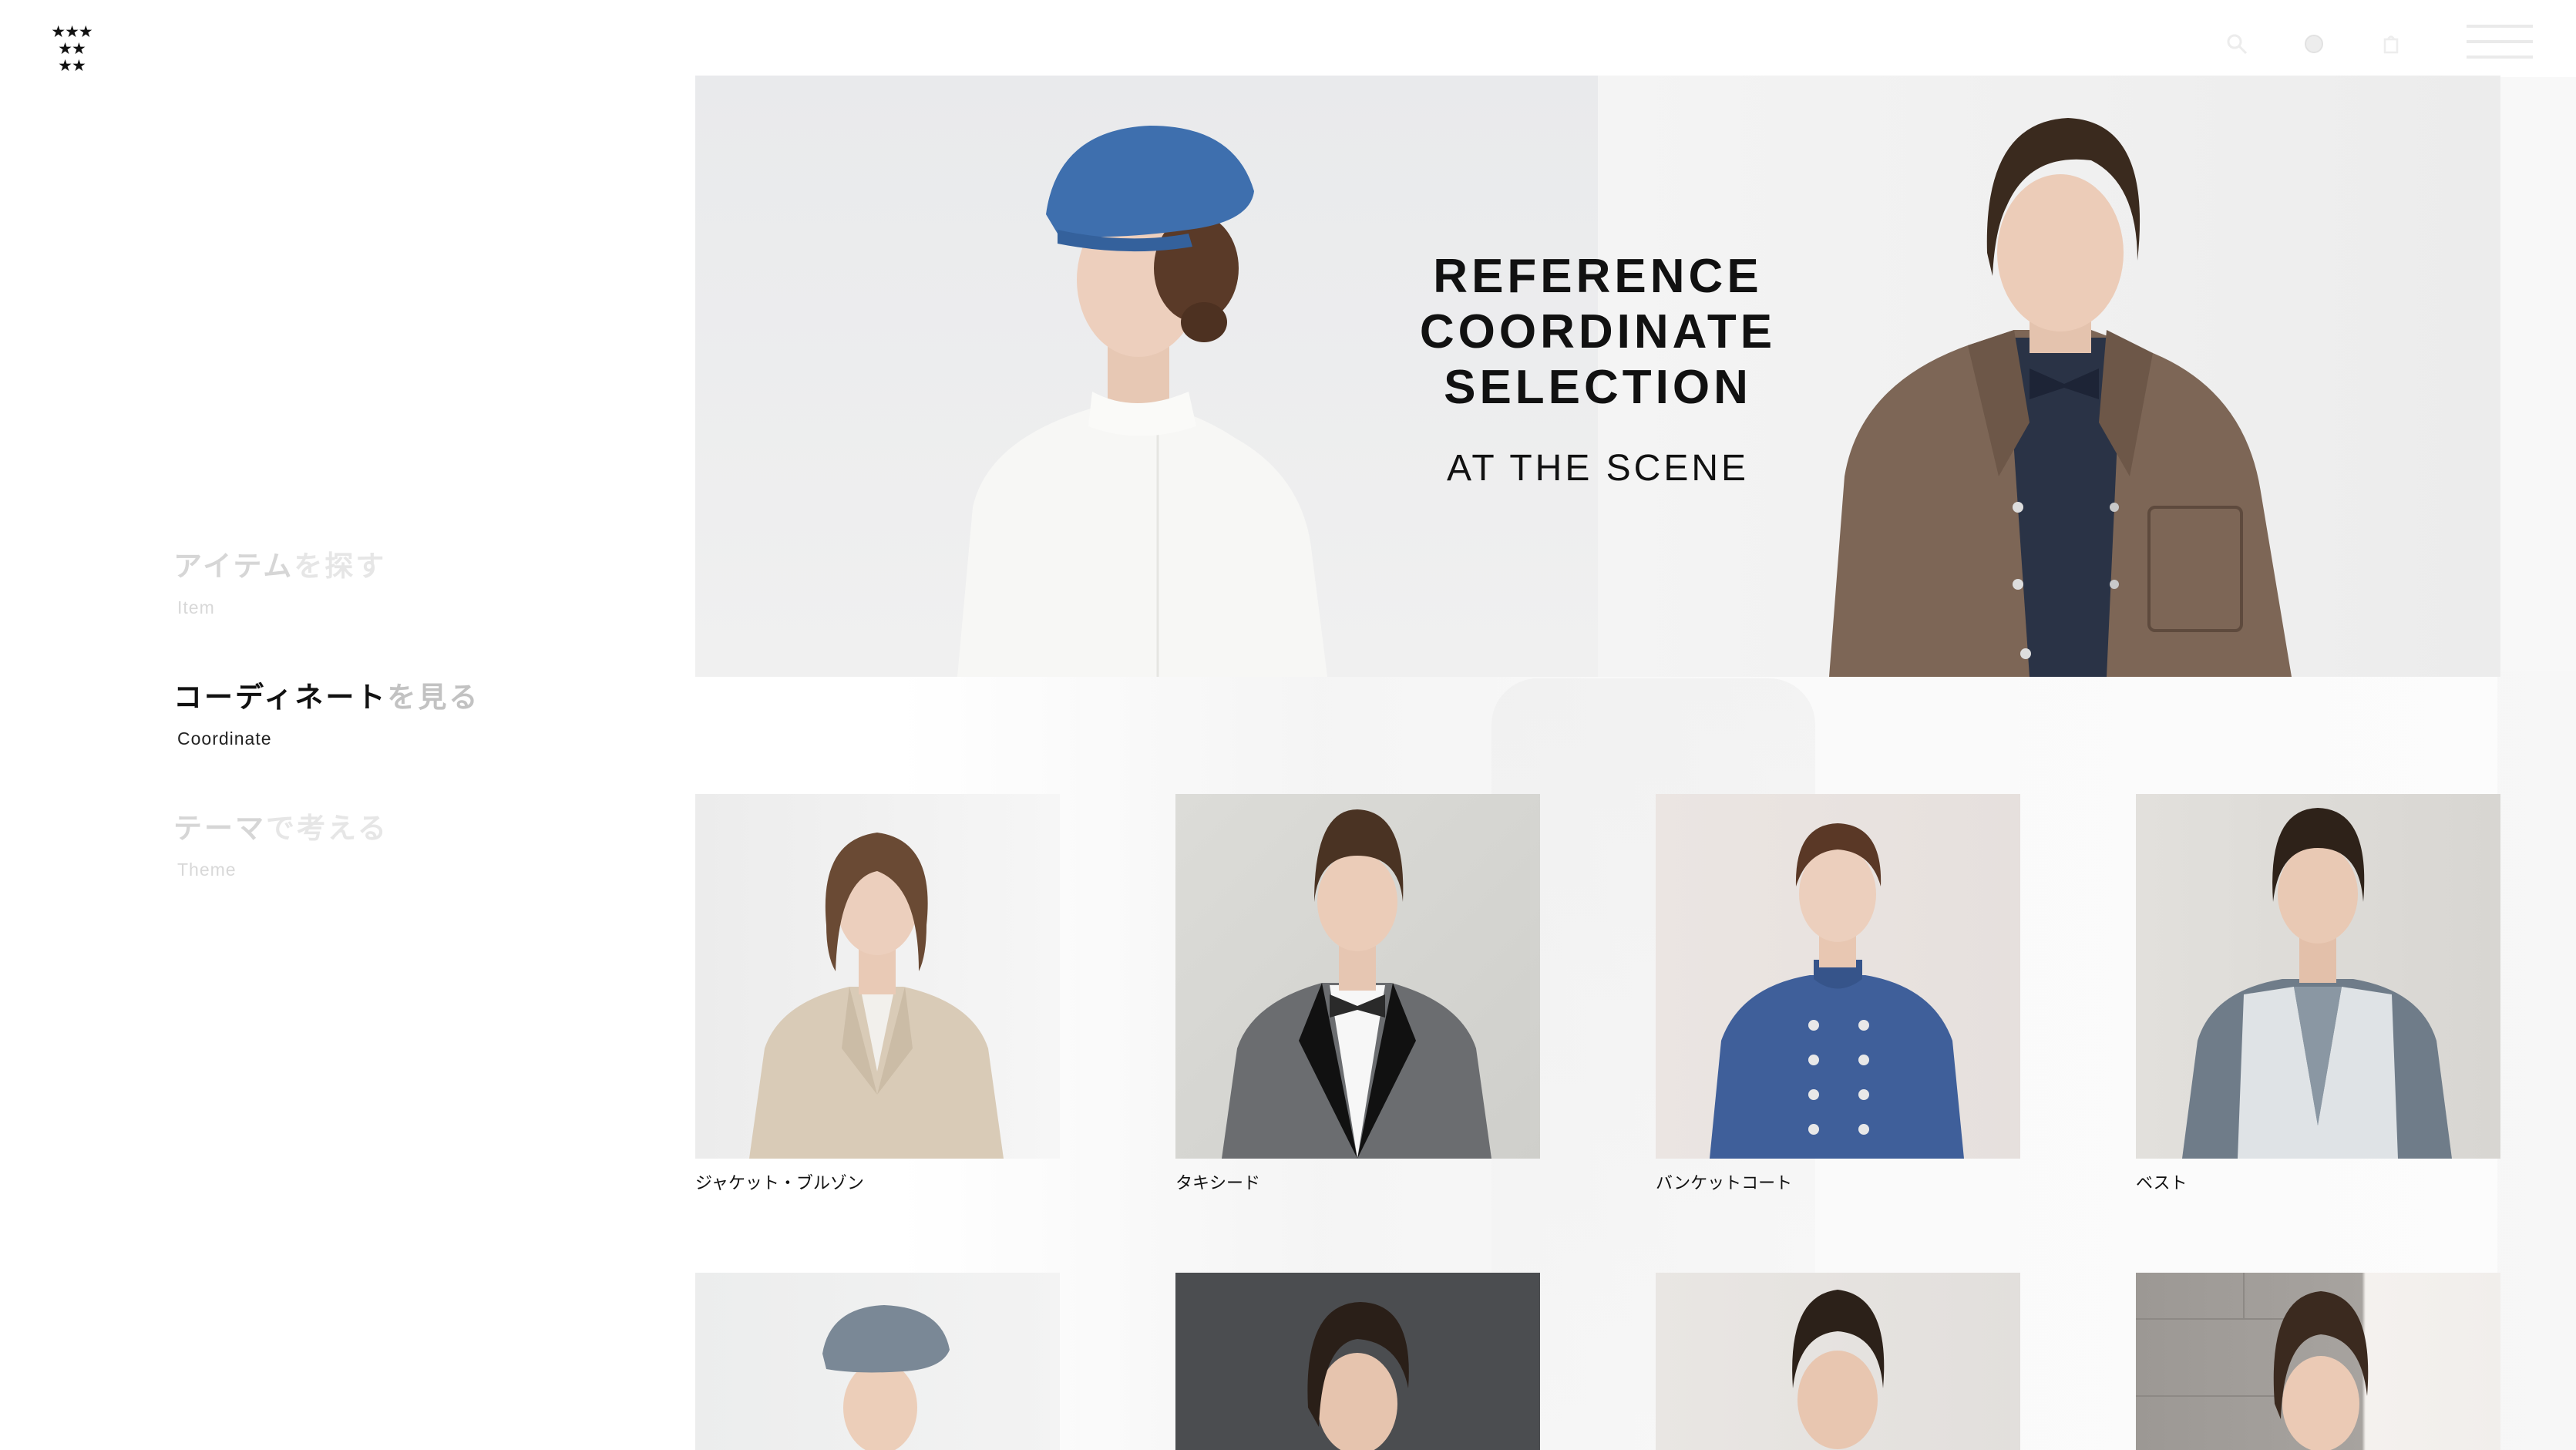 The height and width of the screenshot is (1450, 2576). I want to click on card-caption: ベスト, so click(2318, 1181).